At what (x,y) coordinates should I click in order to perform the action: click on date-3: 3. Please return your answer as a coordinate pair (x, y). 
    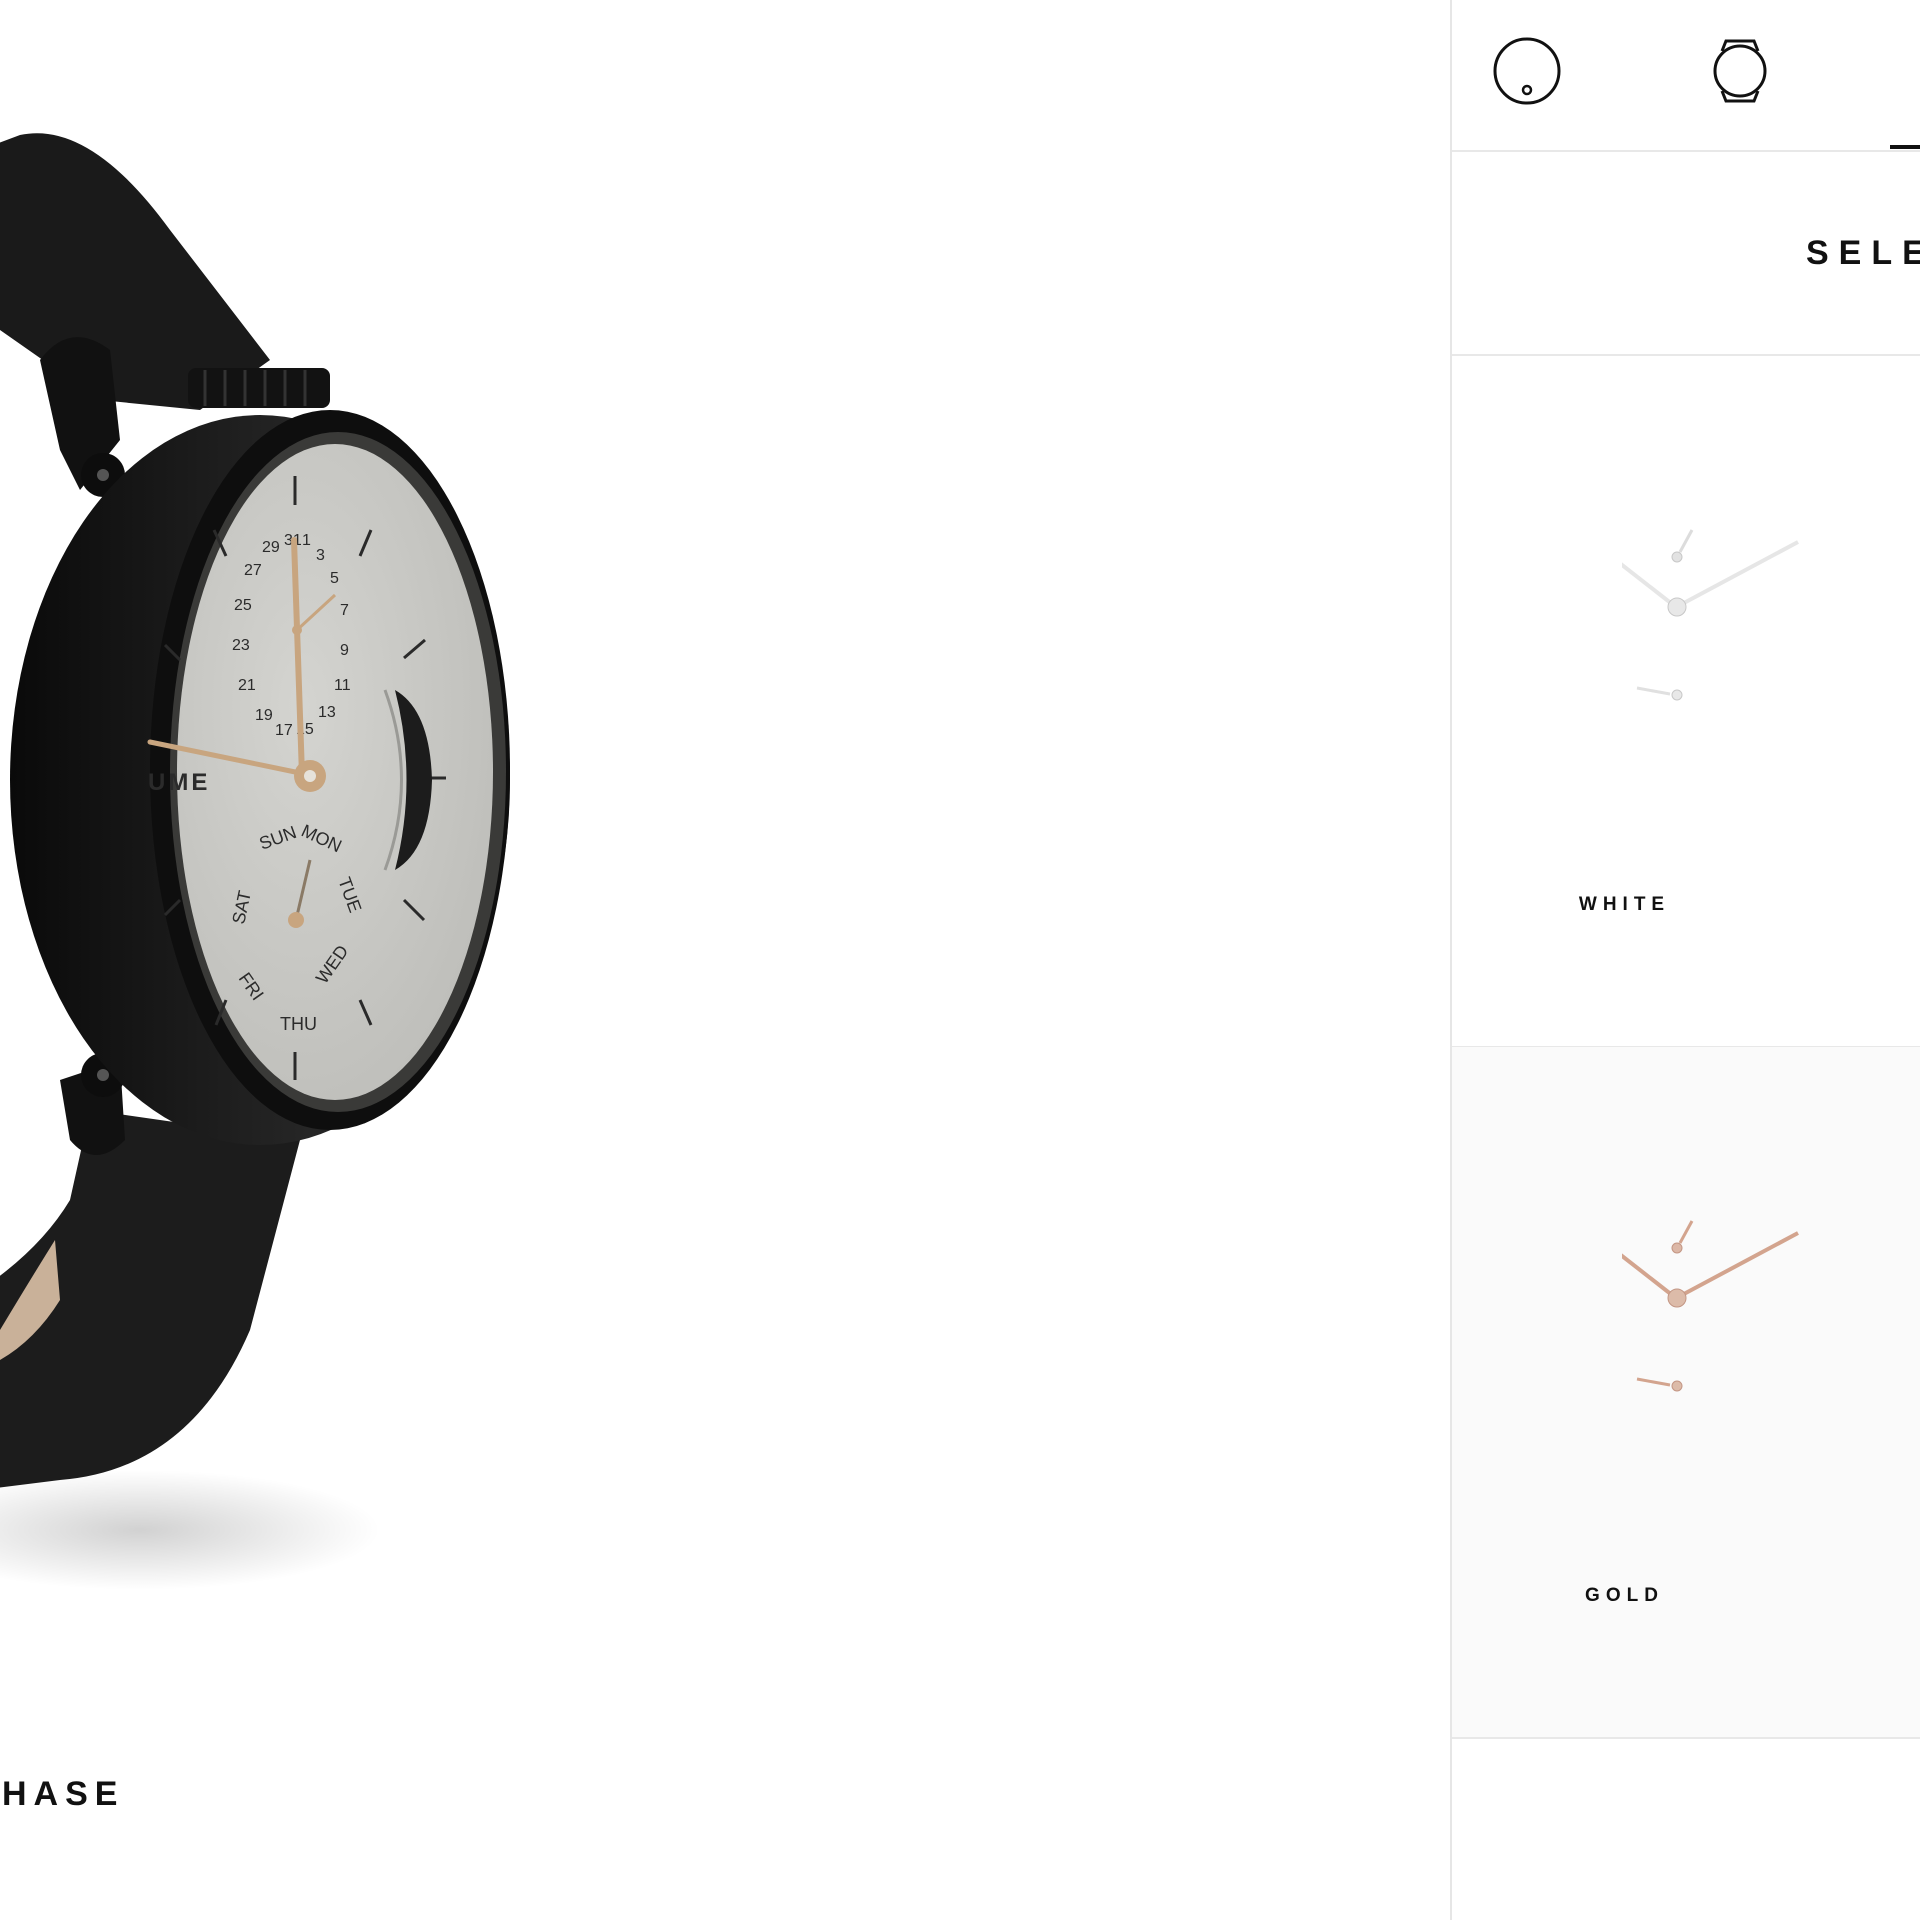
    Looking at the image, I should click on (320, 555).